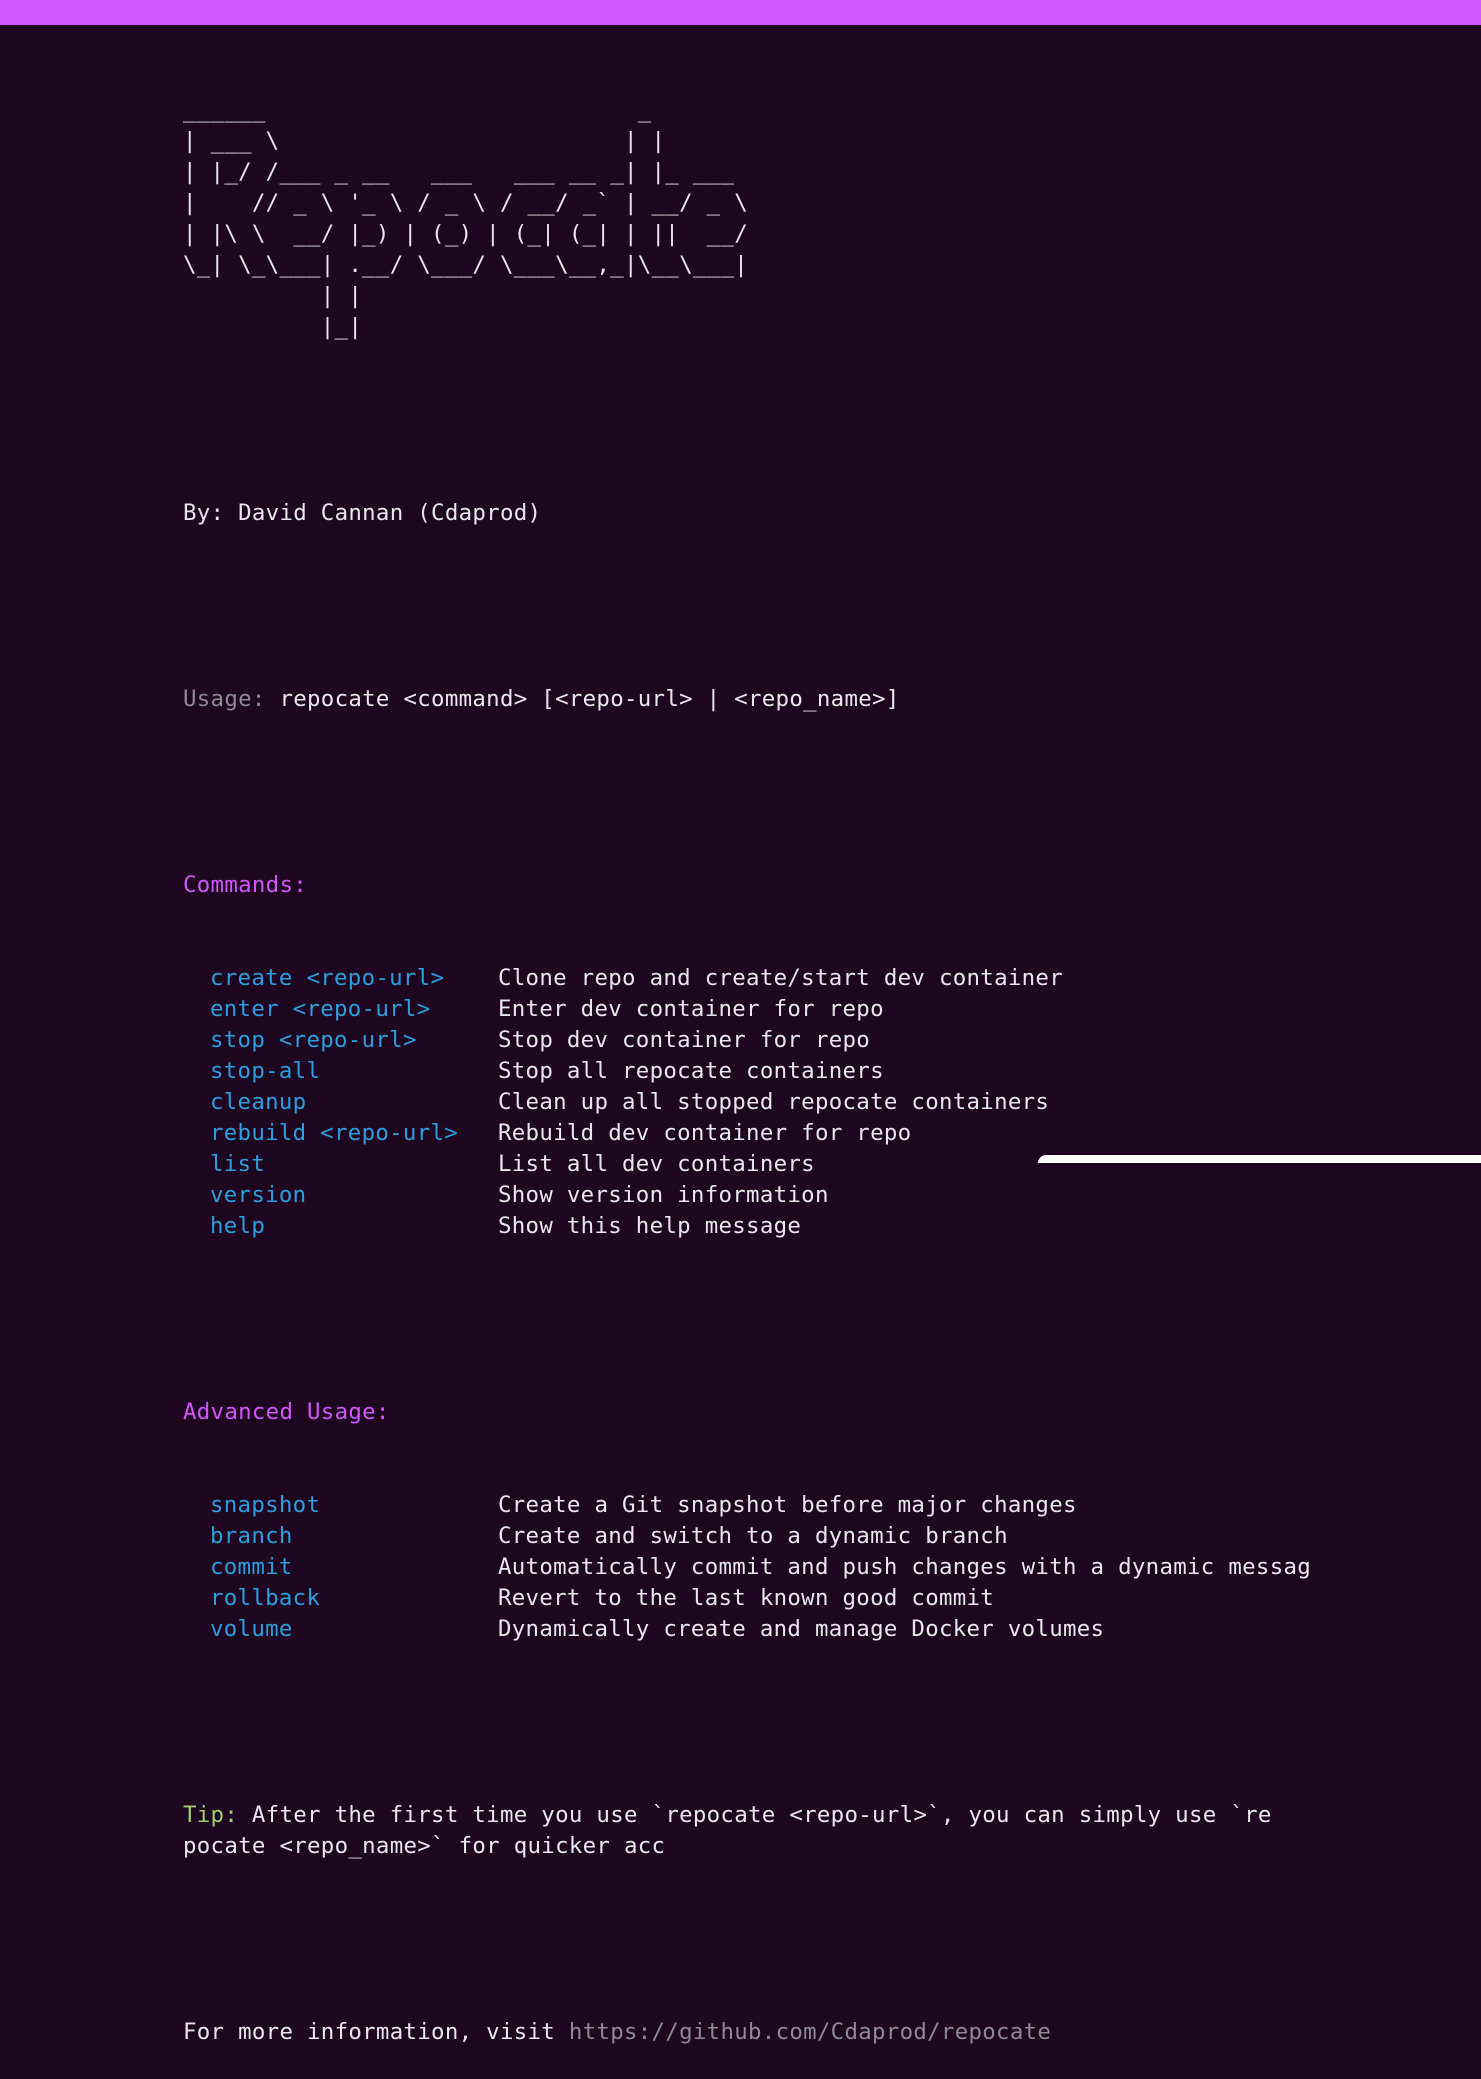 This screenshot has height=2079, width=1481. Describe the element at coordinates (320, 1009) in the screenshot. I see `command-name: enter <repo-url>` at that location.